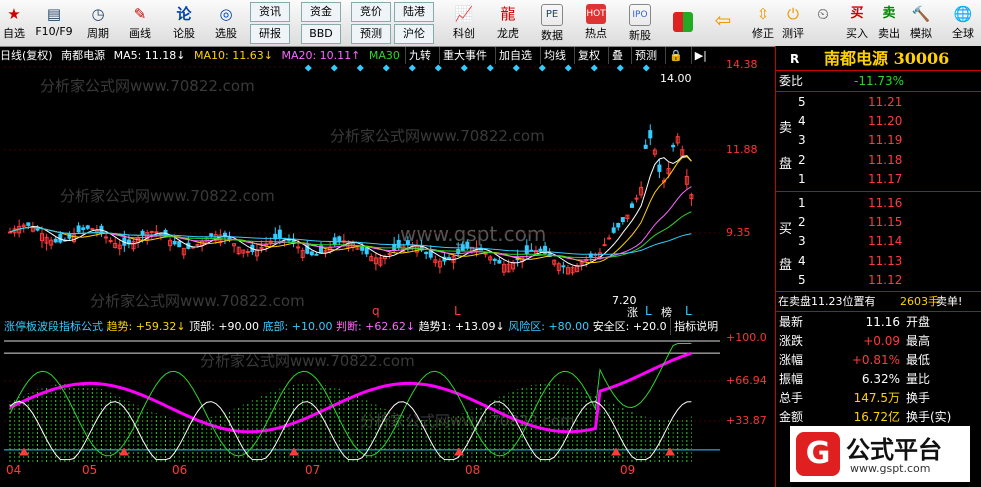 This screenshot has width=981, height=487. What do you see at coordinates (889, 23) in the screenshot?
I see `toolbar-sell: 卖 卖出` at bounding box center [889, 23].